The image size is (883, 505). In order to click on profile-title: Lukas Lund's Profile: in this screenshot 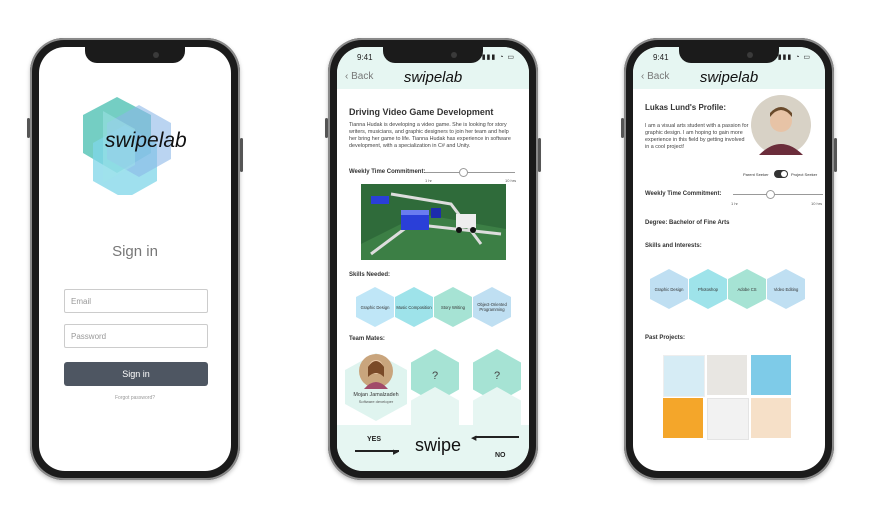, I will do `click(686, 107)`.